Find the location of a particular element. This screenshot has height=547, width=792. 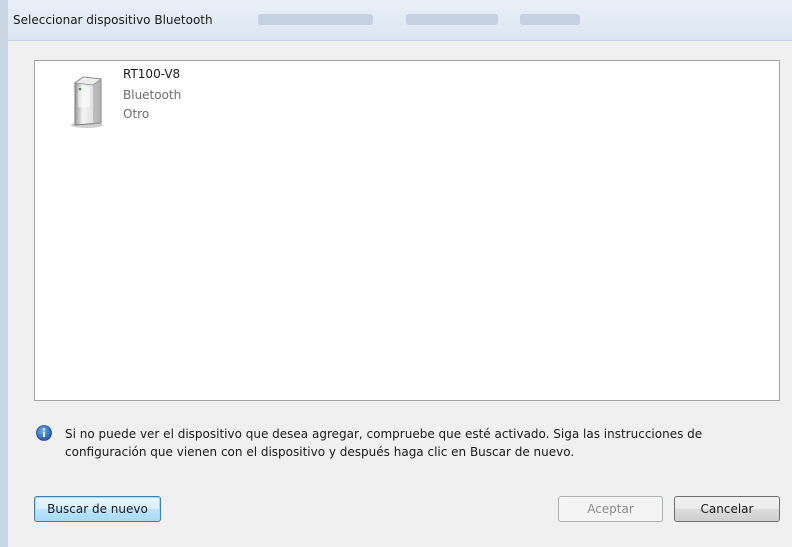

generic-device-icon is located at coordinates (87, 102).